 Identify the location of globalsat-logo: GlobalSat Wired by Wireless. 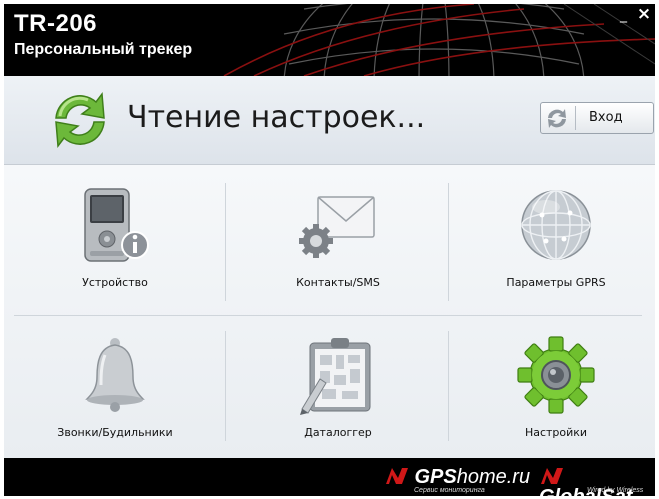
(597, 481).